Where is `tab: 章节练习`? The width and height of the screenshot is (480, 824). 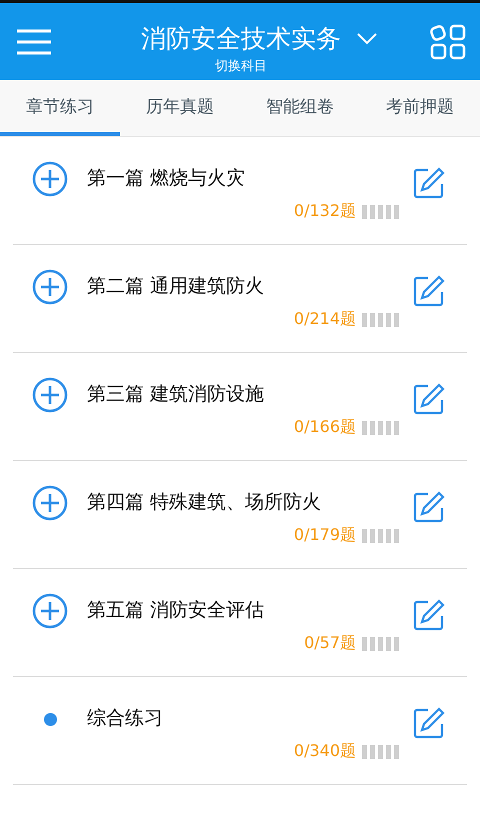
tab: 章节练习 is located at coordinates (60, 108).